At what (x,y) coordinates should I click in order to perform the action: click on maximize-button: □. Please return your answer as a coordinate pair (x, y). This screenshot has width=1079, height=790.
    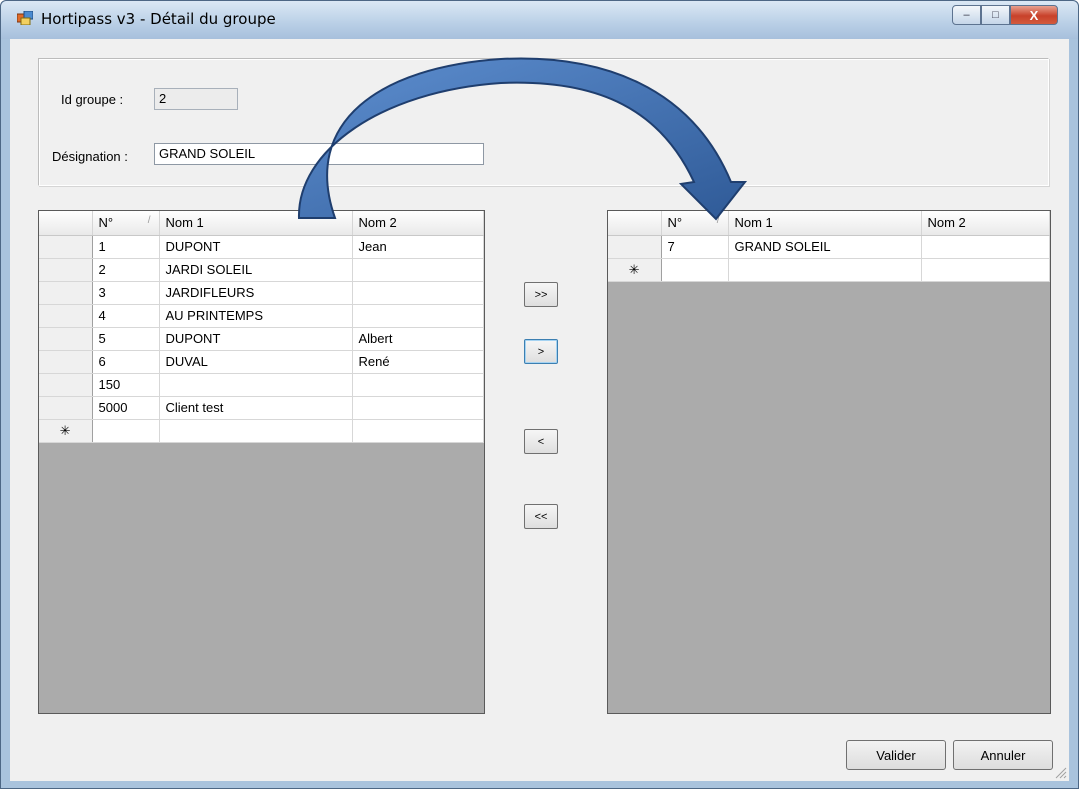
    Looking at the image, I should click on (995, 15).